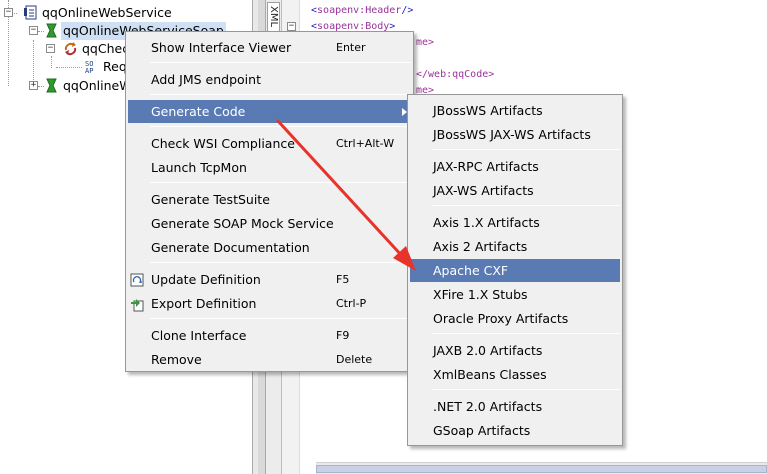  What do you see at coordinates (362, 10) in the screenshot?
I see `xml-line: <soapenv:Header/>` at bounding box center [362, 10].